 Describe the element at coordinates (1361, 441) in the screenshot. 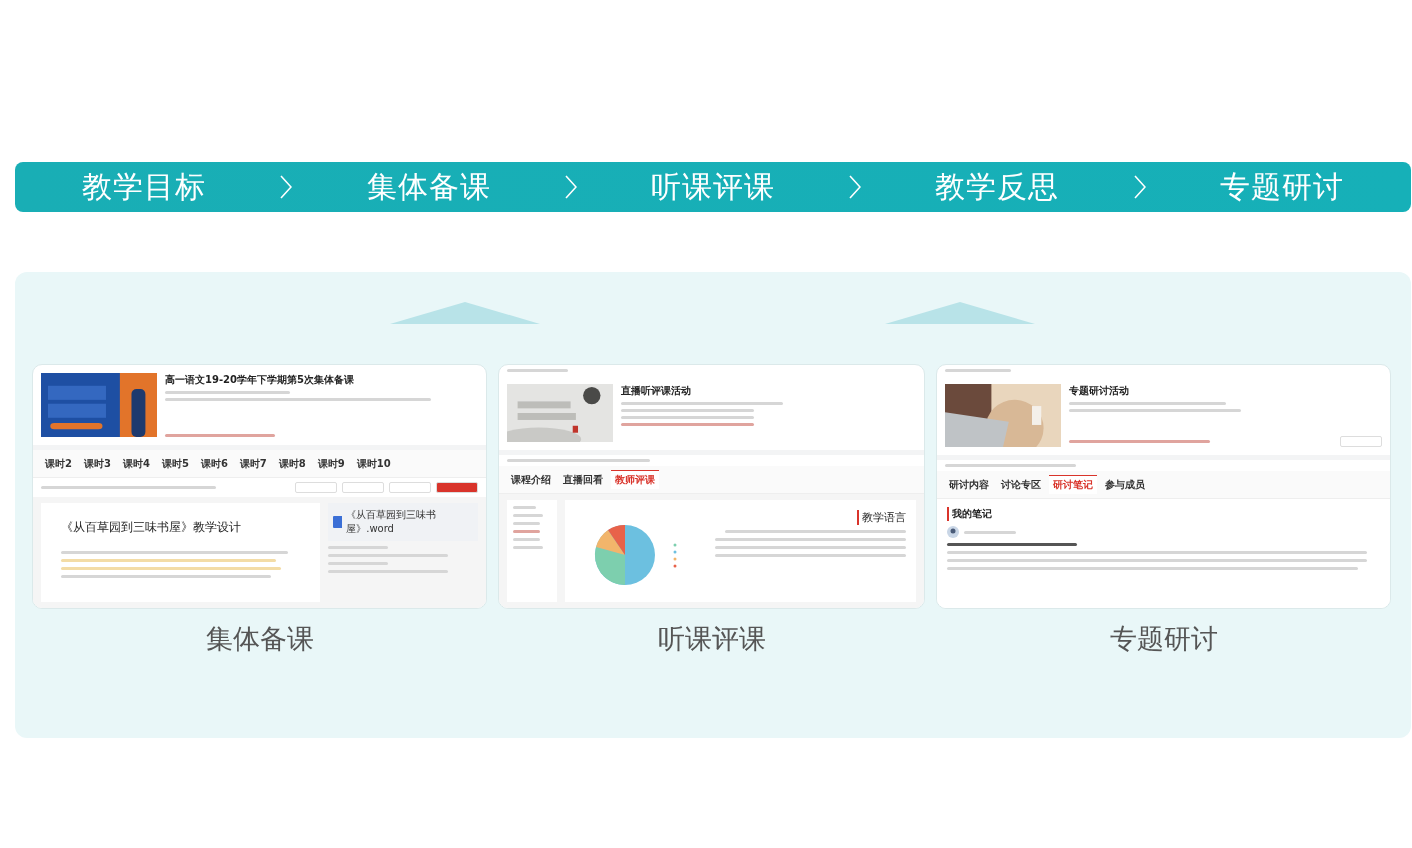

I see `action-button` at that location.